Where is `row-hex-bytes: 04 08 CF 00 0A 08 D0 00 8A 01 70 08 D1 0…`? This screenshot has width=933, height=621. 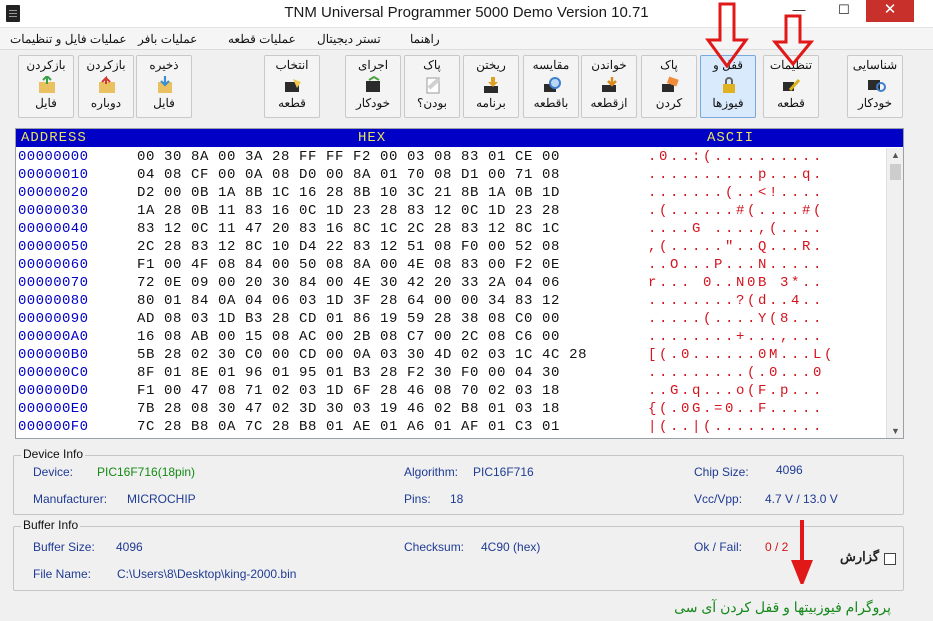 row-hex-bytes: 04 08 CF 00 0A 08 D0 00 8A 01 70 08 D1 0… is located at coordinates (348, 175).